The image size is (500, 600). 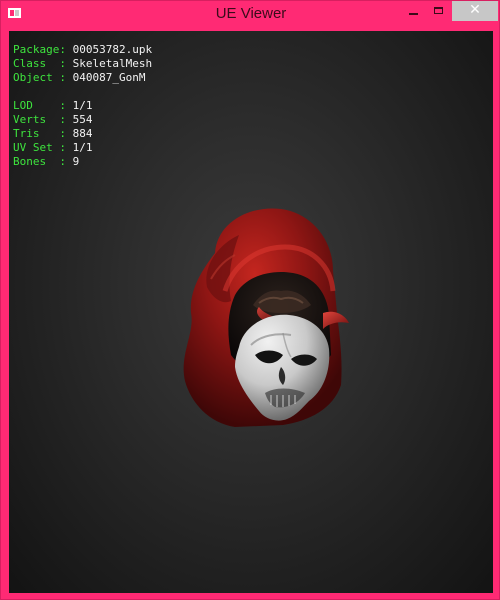 I want to click on info-row-class: Class : SkeletalMesh, so click(x=82, y=64).